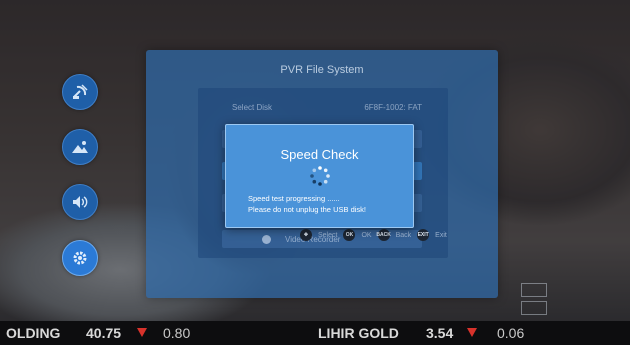  I want to click on key-hint-bar: ✥ Select OK OK BACK Back EXIT Exit, so click(395, 235).